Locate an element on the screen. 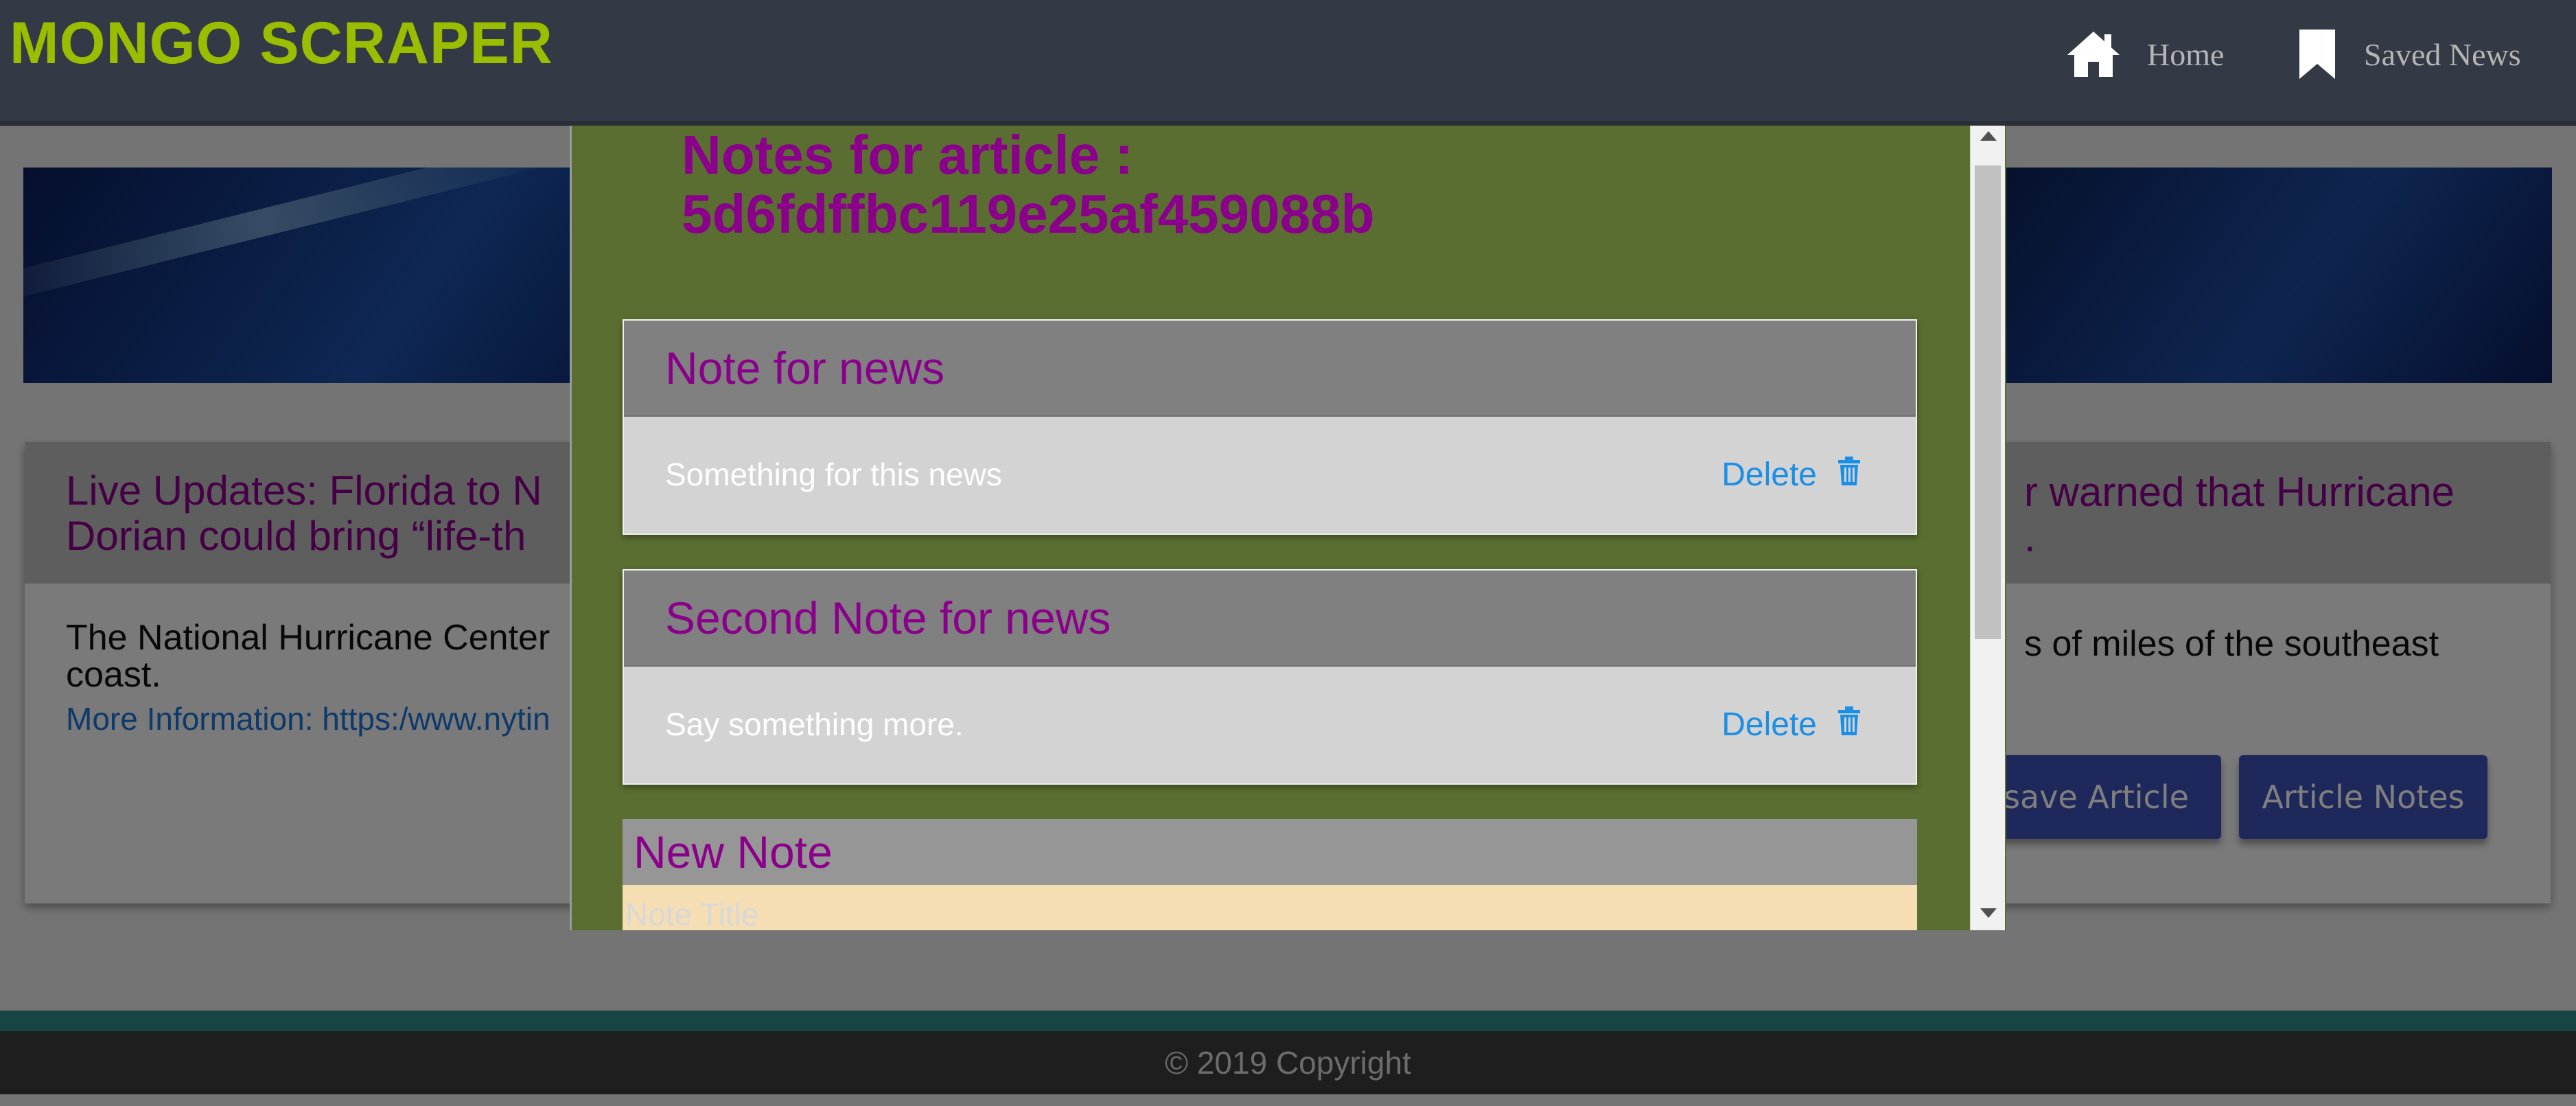  new-note-heading: New Note is located at coordinates (1270, 852).